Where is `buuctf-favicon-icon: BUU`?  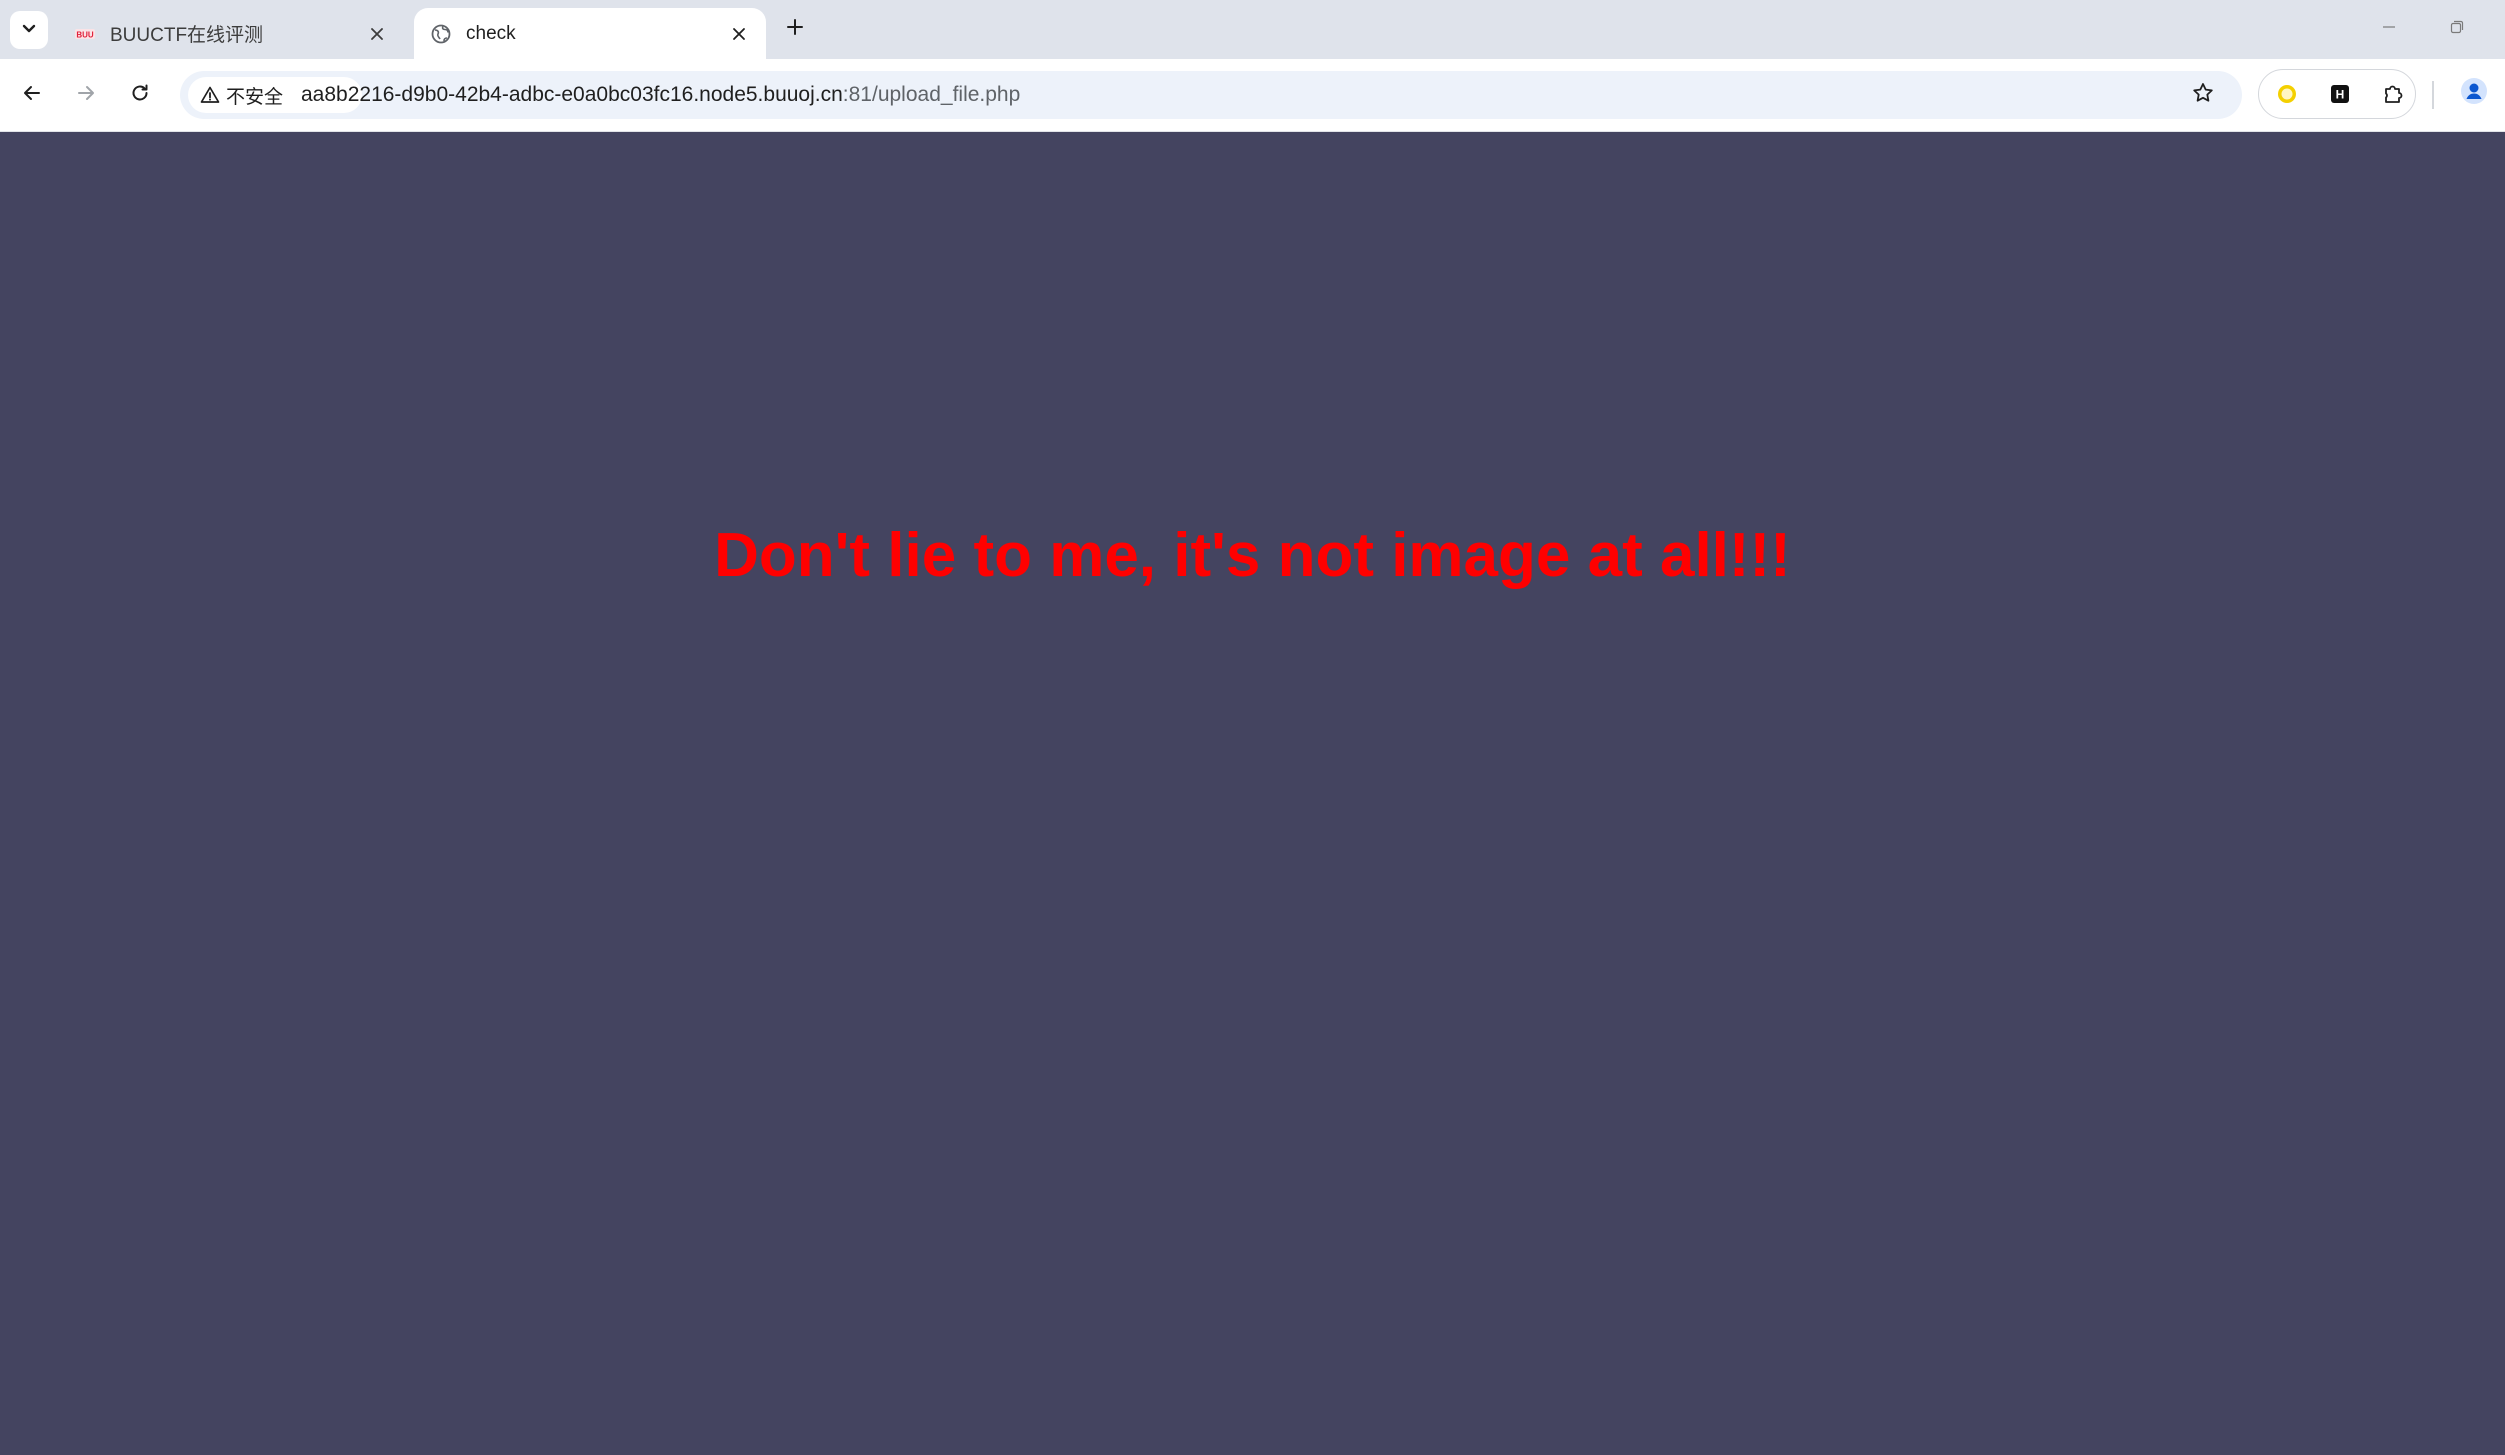
buuctf-favicon-icon: BUU is located at coordinates (85, 34).